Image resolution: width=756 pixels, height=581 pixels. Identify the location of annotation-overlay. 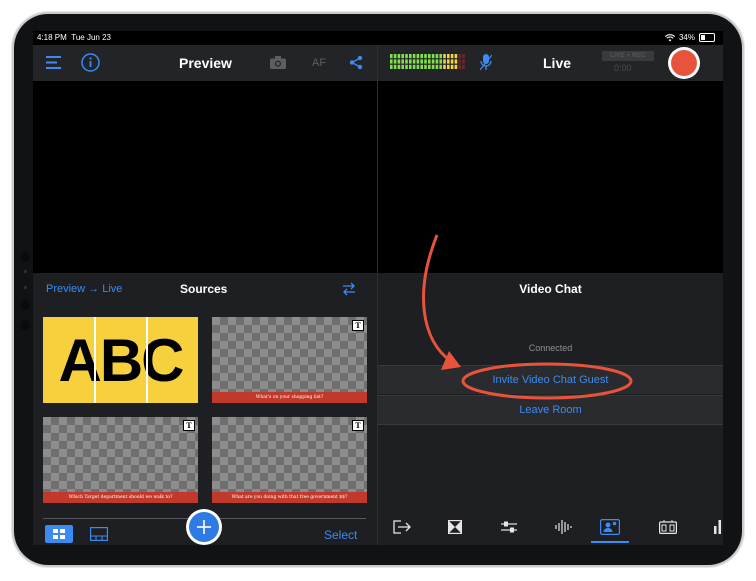
(527, 317).